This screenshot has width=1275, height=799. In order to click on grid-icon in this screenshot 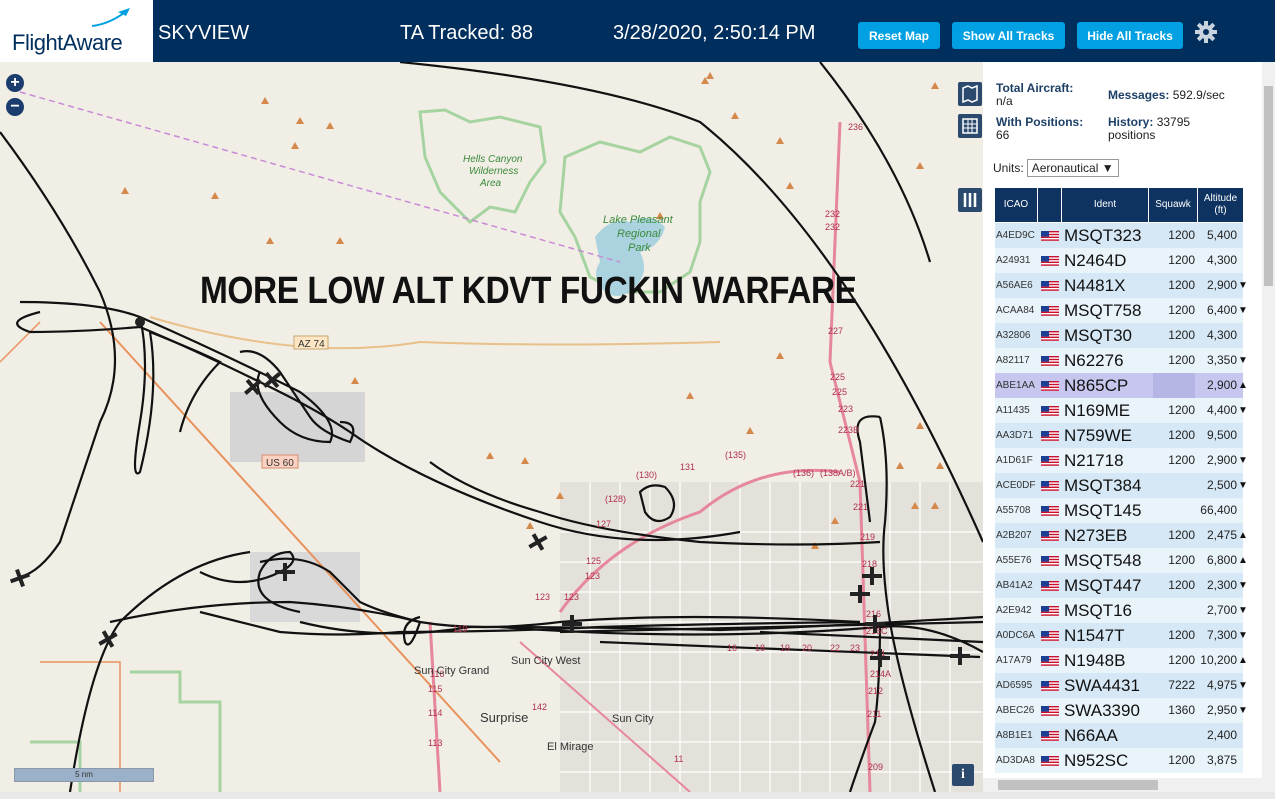, I will do `click(970, 126)`.